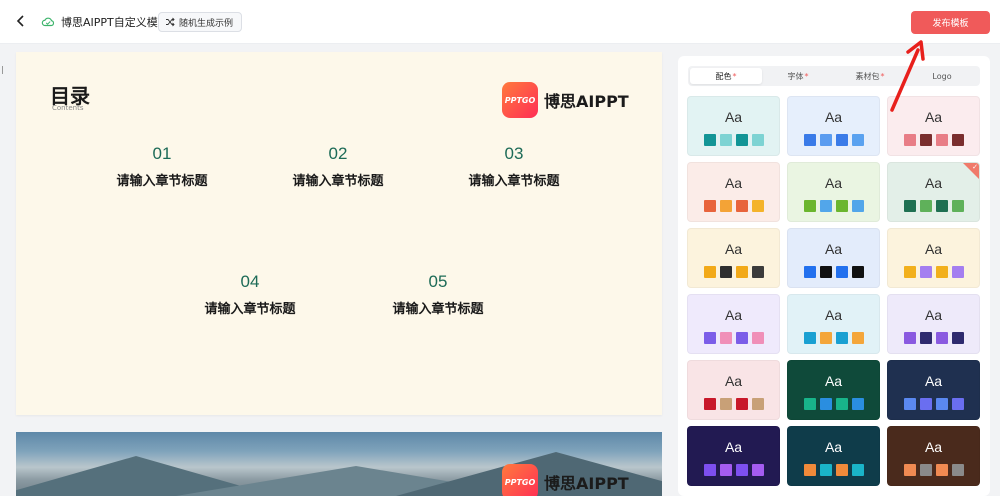  I want to click on resize-handle, so click(2, 70).